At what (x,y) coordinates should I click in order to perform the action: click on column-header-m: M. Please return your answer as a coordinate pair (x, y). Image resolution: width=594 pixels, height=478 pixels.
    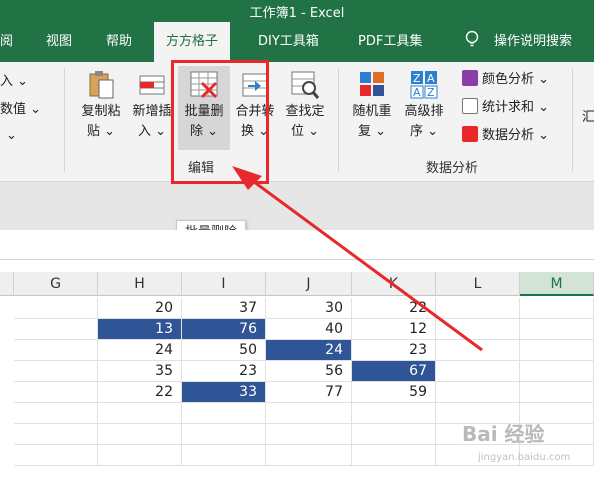
    Looking at the image, I should click on (557, 284).